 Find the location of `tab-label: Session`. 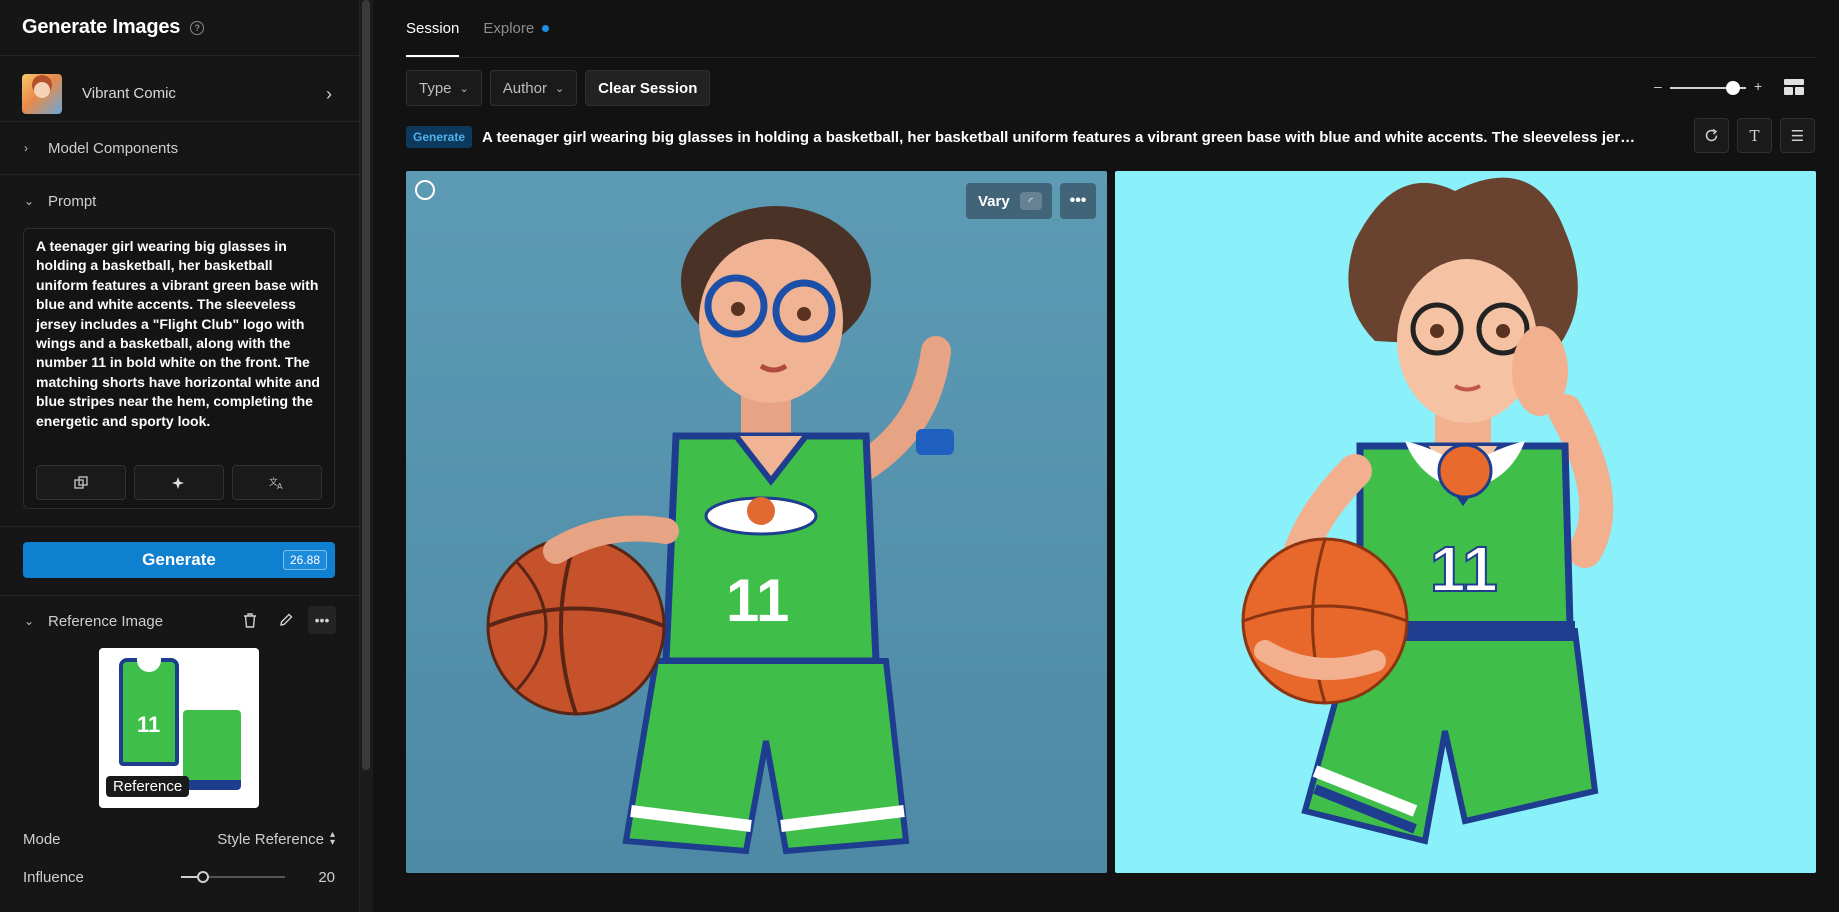

tab-label: Session is located at coordinates (433, 28).